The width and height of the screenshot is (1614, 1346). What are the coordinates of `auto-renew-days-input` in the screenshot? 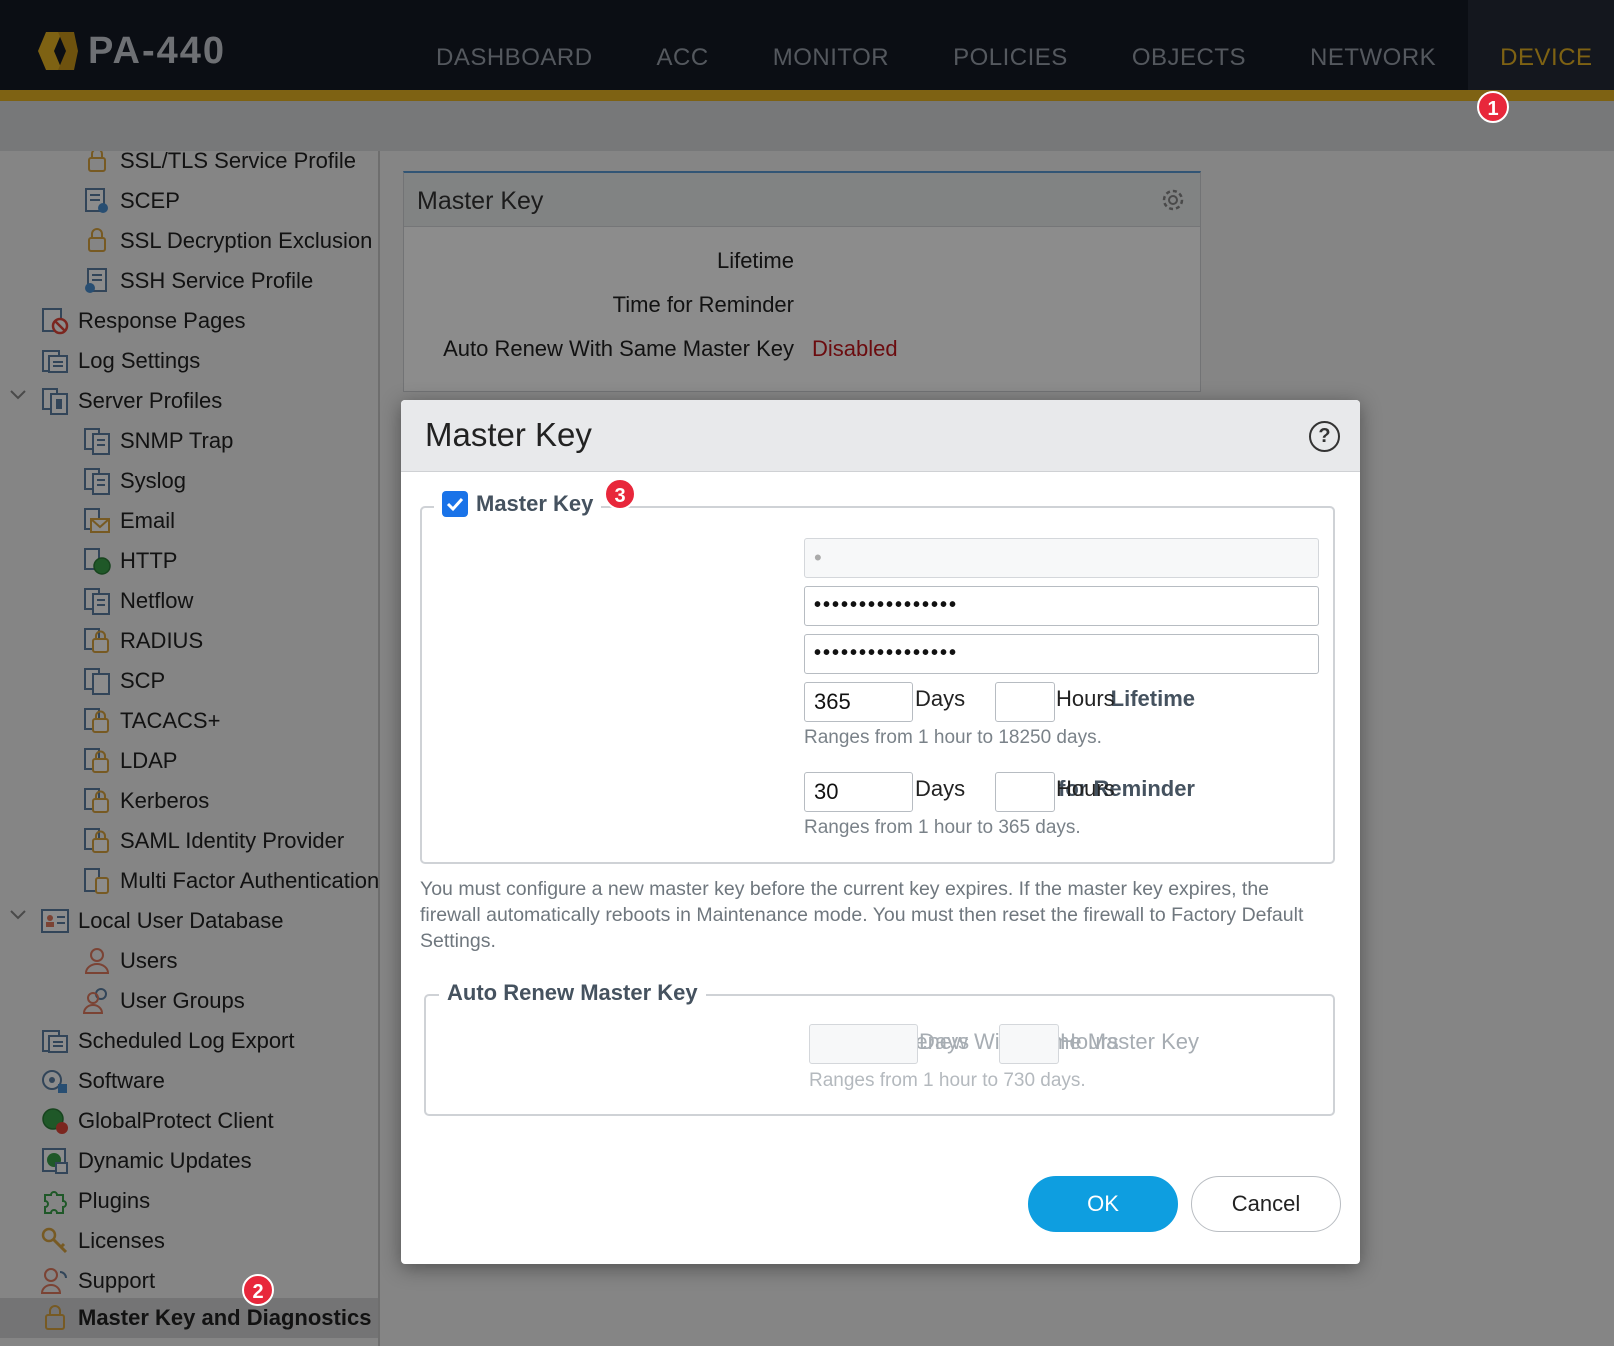 It's located at (863, 1044).